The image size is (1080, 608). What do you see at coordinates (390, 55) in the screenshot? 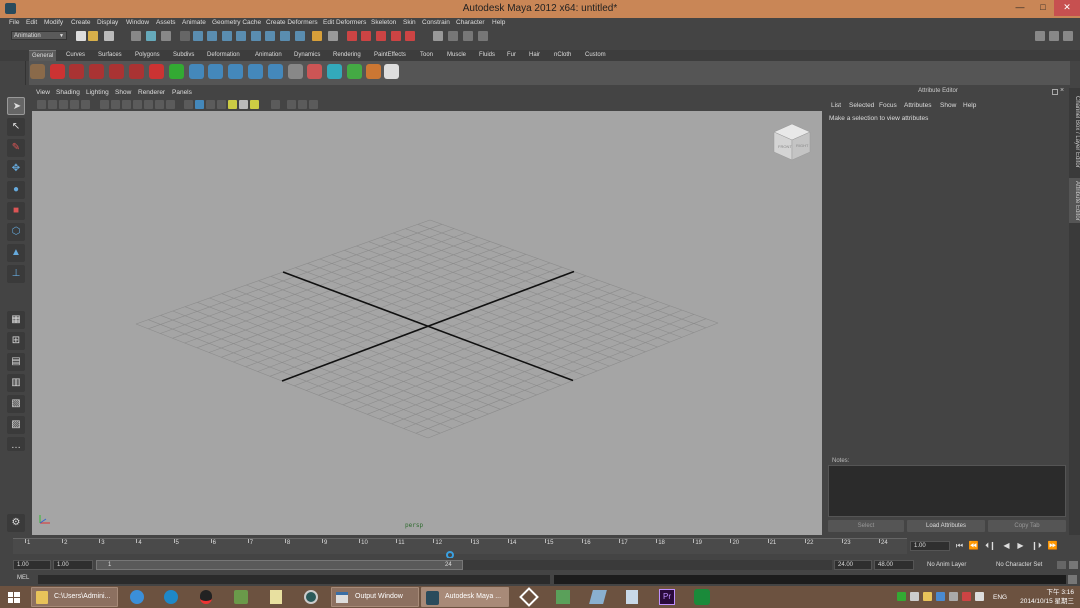
I see `shelf-tab-painteffects: PaintEffects` at bounding box center [390, 55].